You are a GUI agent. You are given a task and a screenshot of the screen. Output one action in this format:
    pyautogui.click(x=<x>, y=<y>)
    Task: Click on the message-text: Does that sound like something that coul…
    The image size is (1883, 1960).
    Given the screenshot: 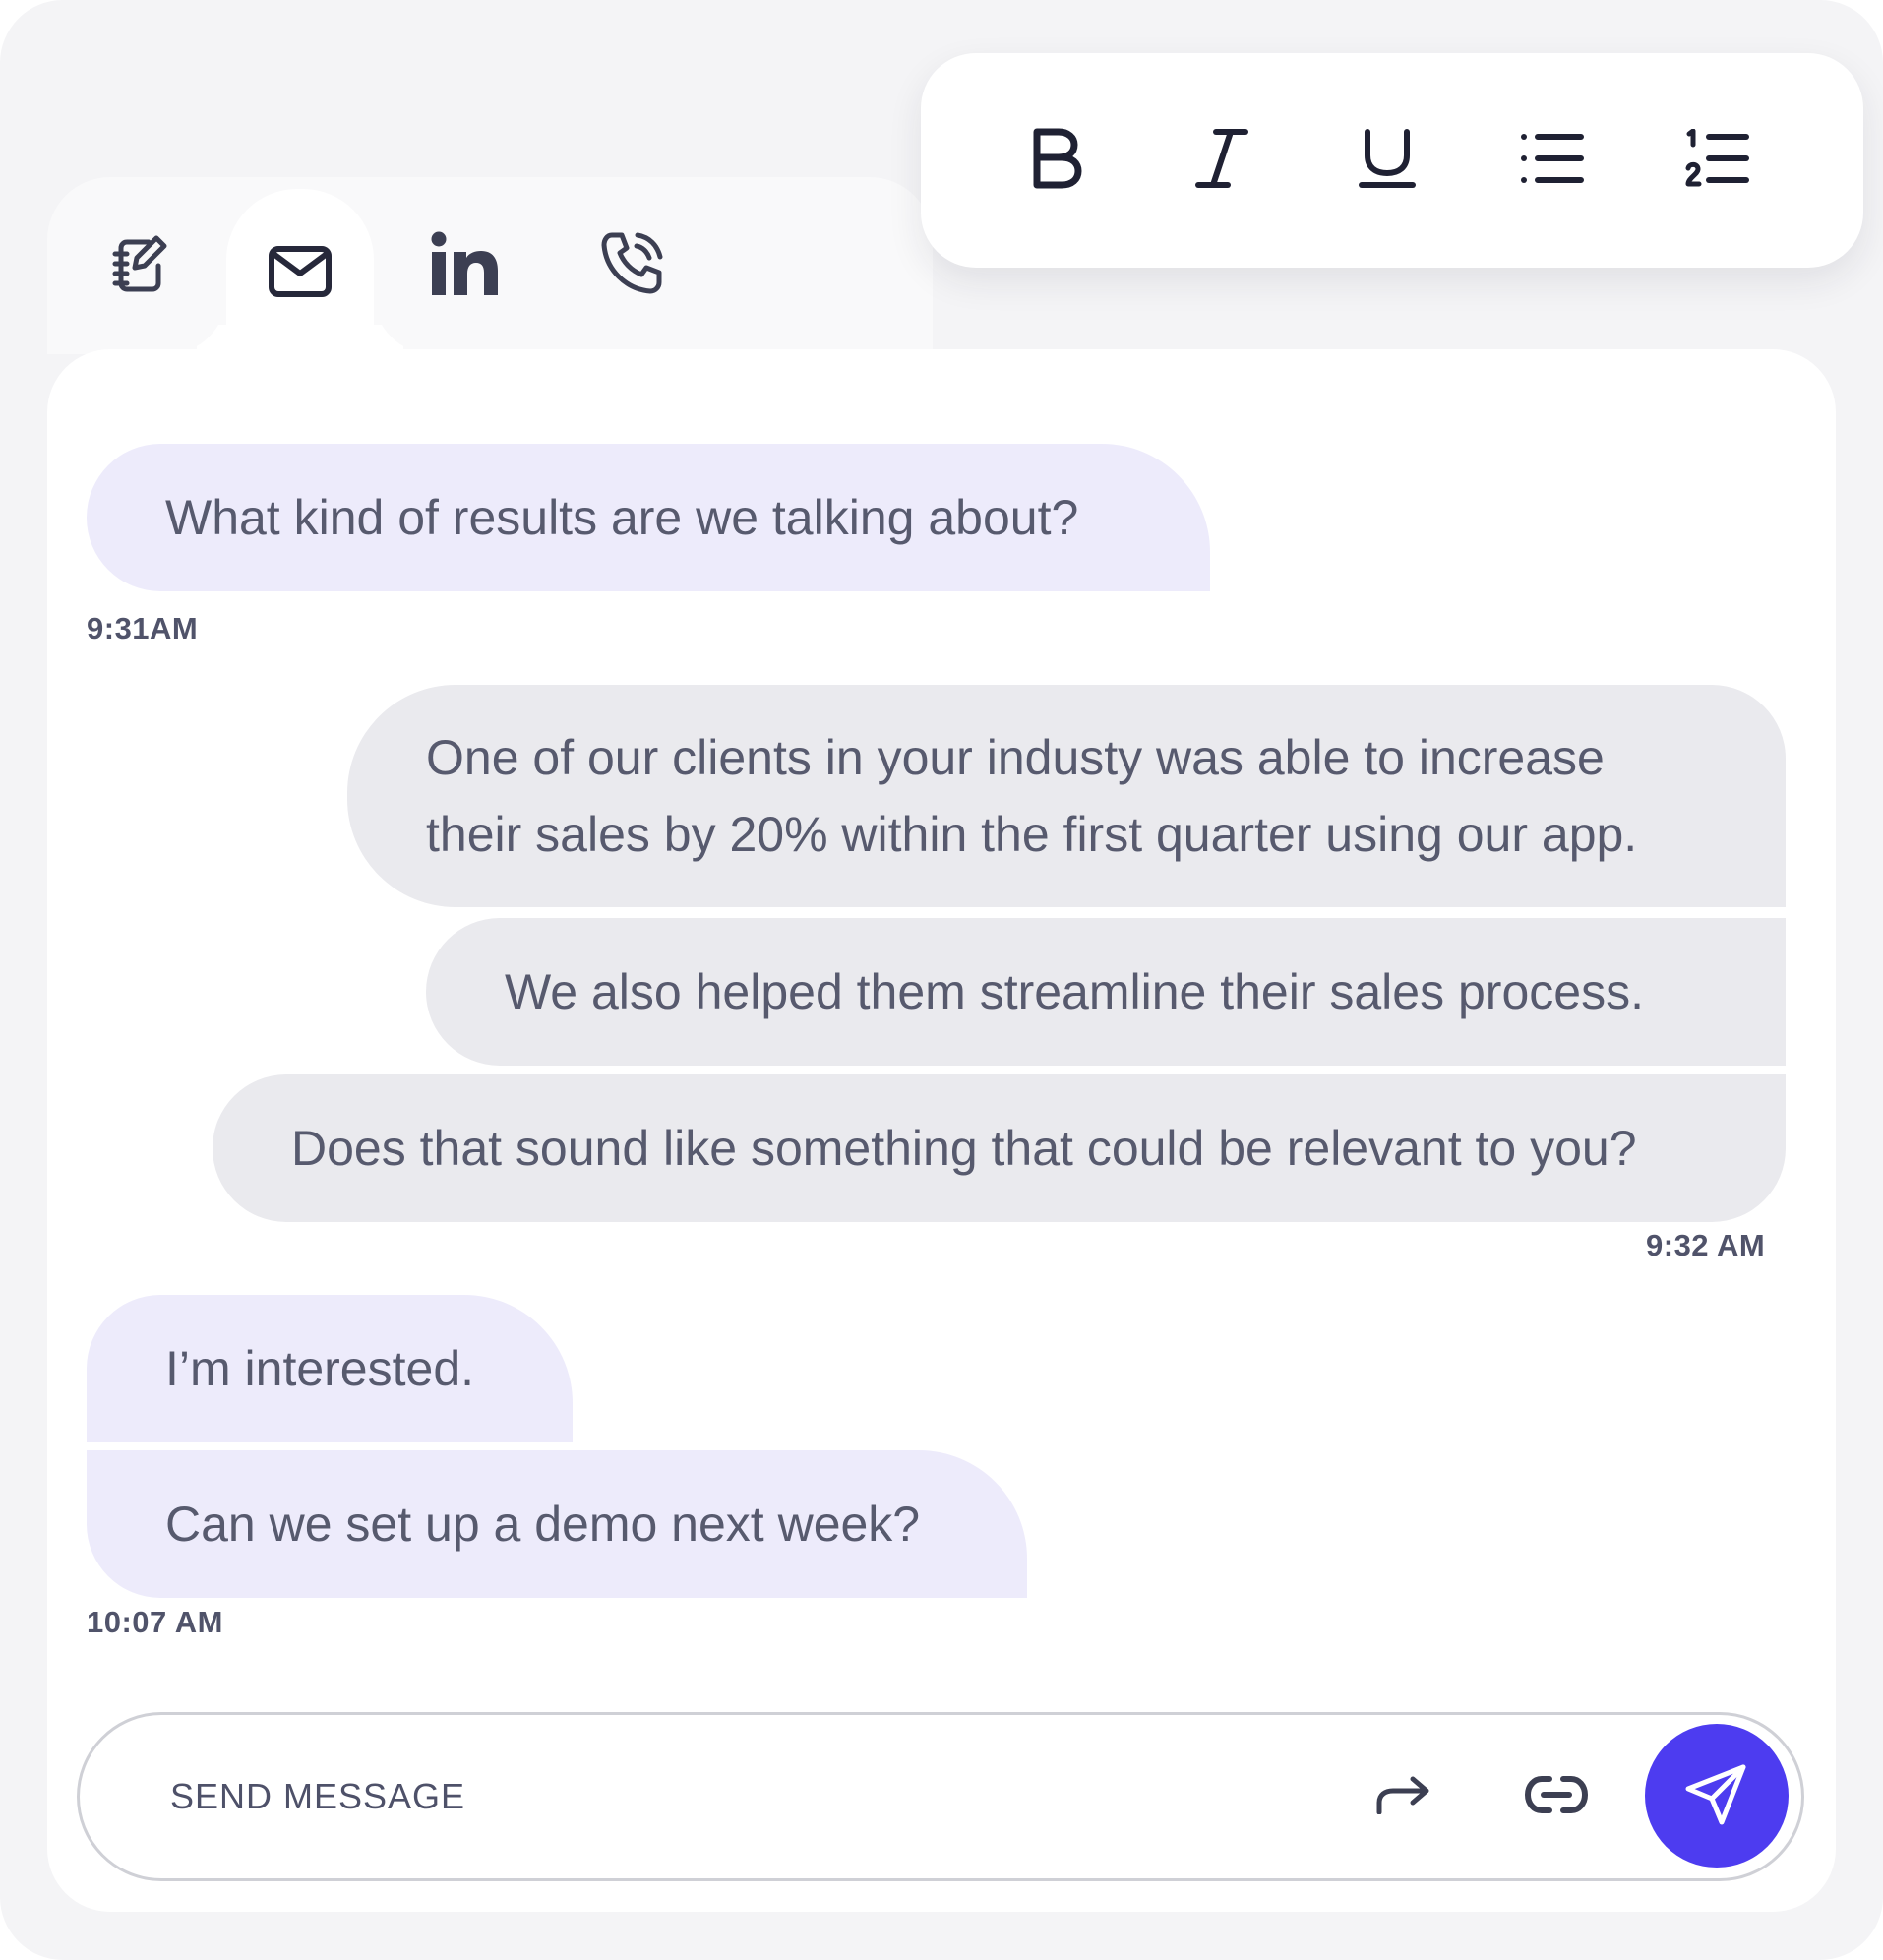 What is the action you would take?
    pyautogui.click(x=964, y=1148)
    